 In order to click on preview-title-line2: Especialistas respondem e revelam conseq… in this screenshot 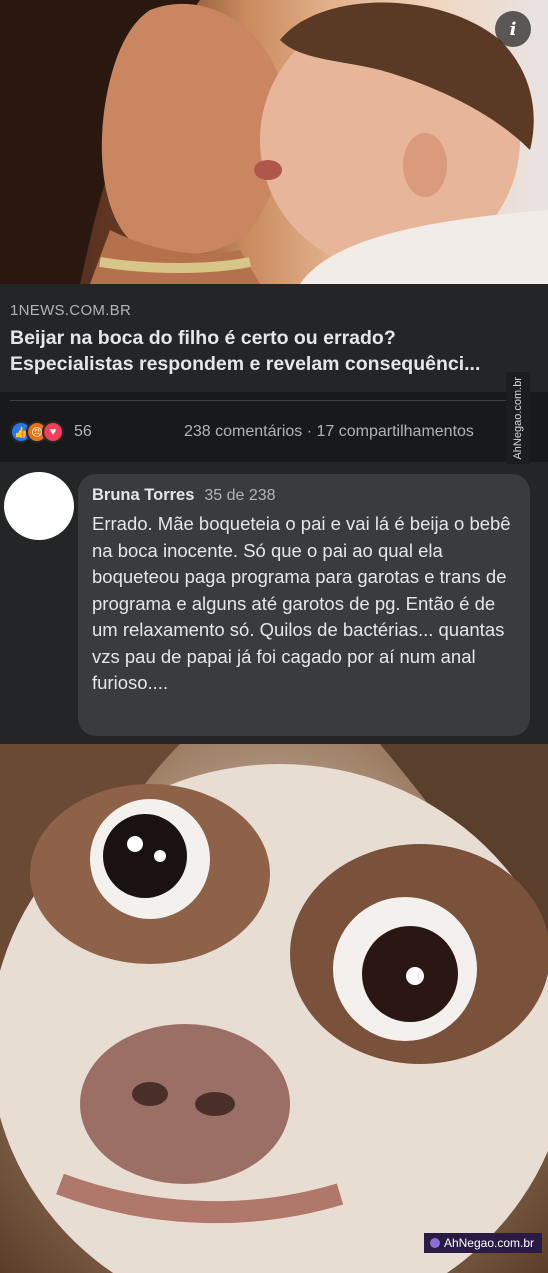, I will do `click(245, 364)`.